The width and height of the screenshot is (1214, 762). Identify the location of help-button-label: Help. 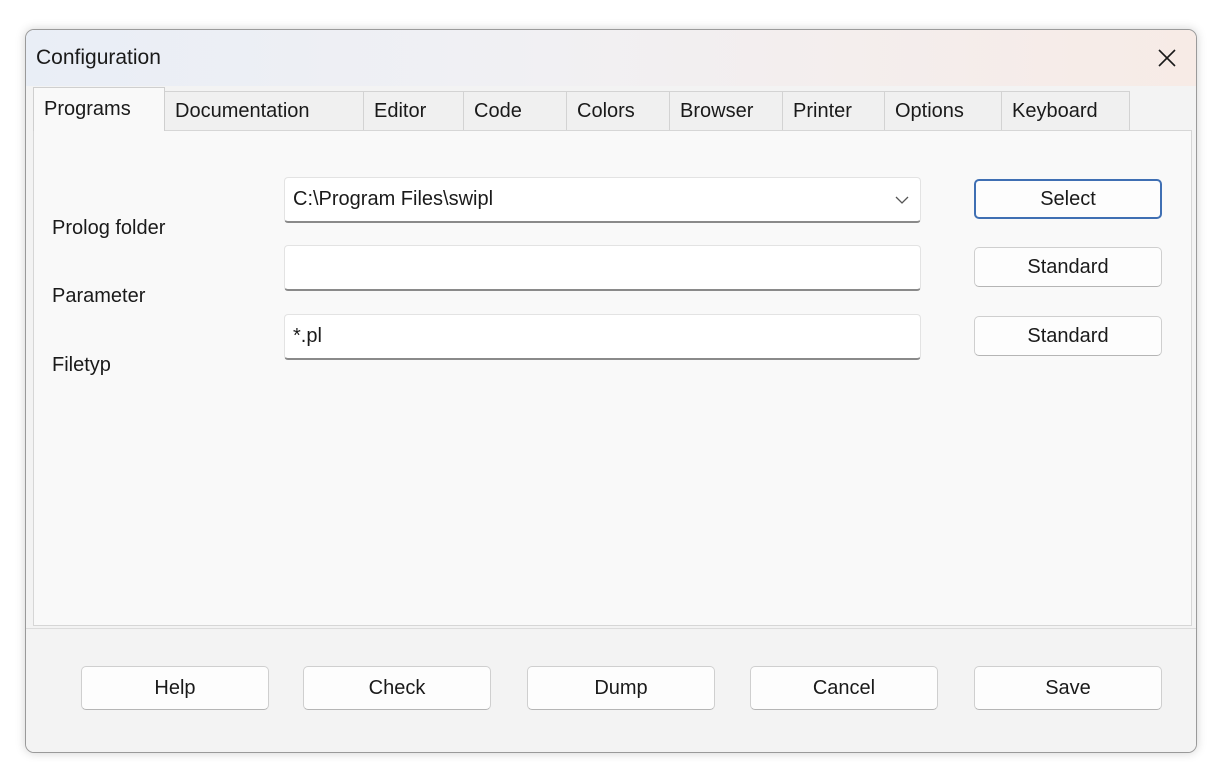
(175, 687).